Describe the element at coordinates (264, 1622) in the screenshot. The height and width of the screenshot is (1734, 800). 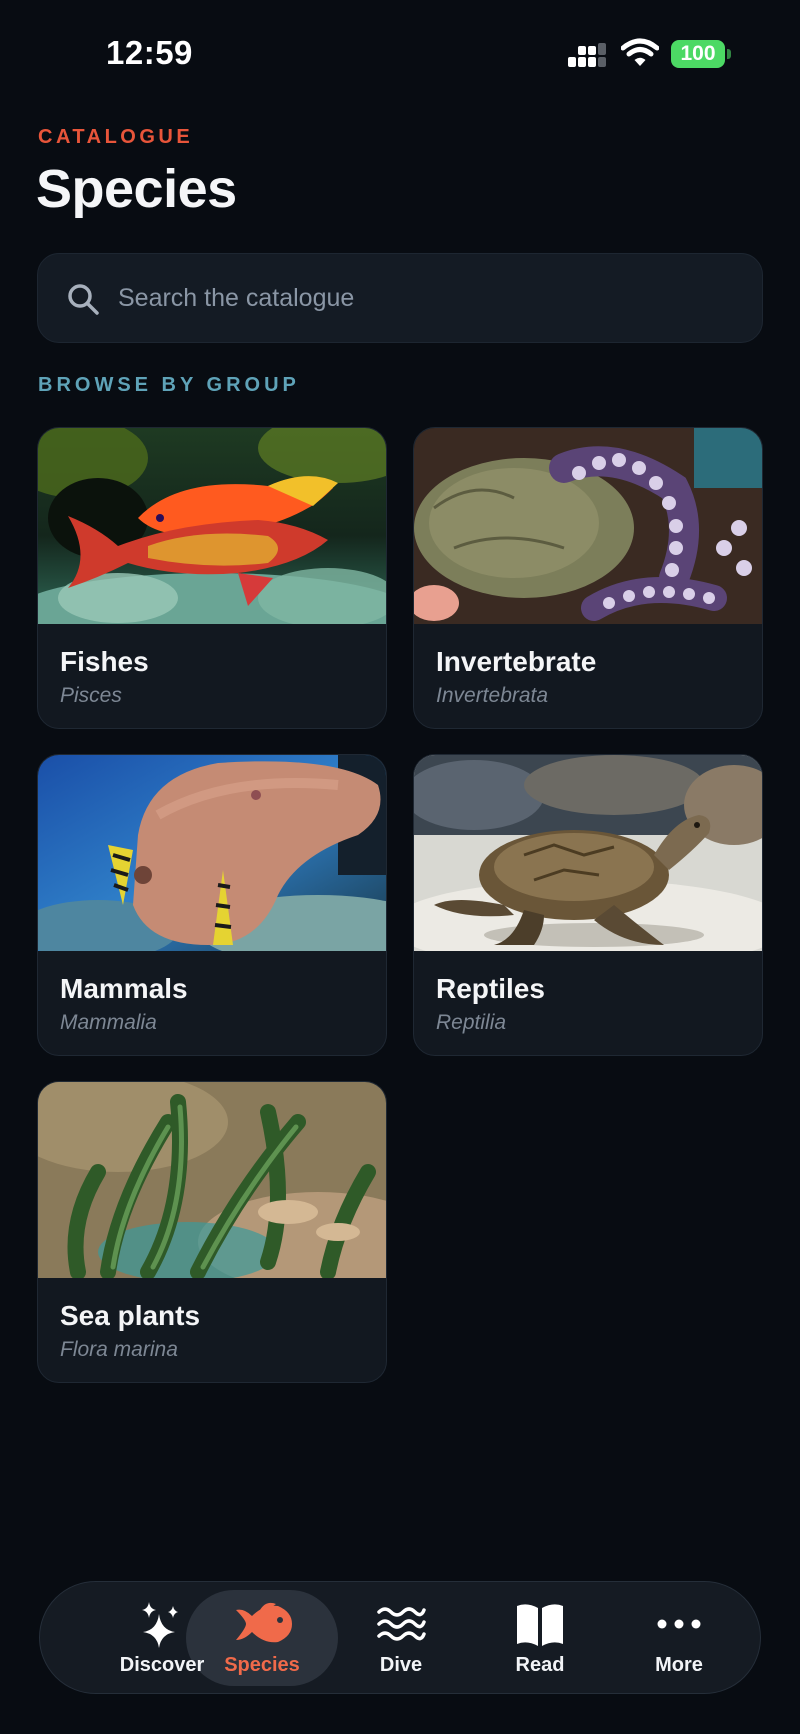
I see `fish-icon` at that location.